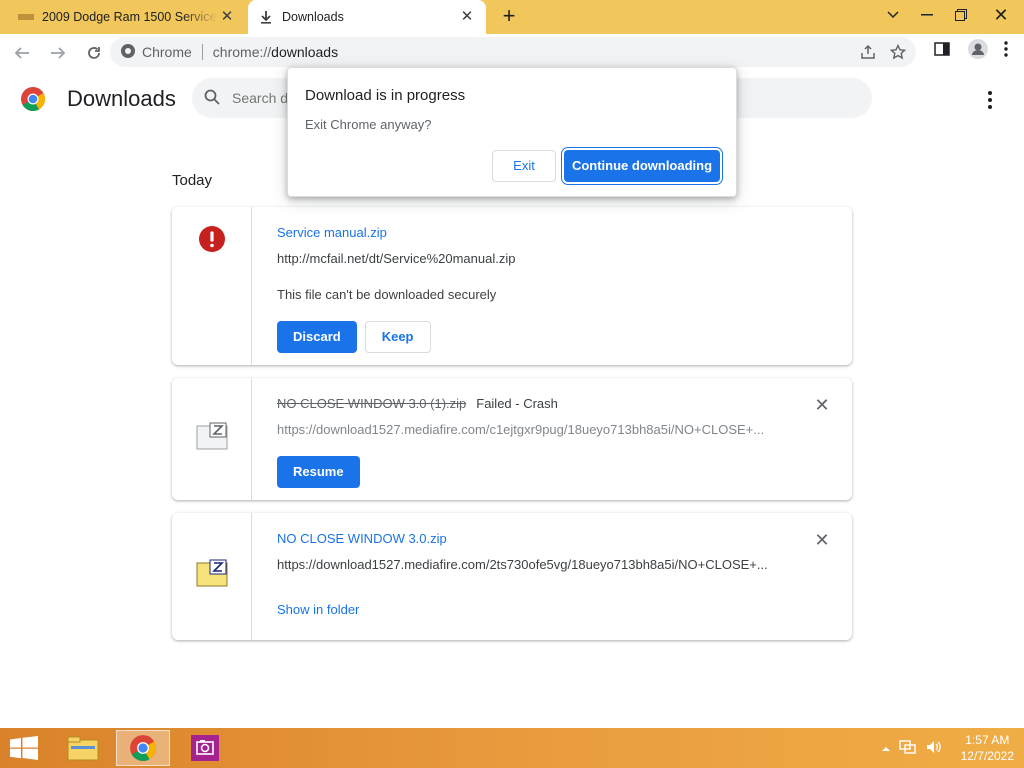  I want to click on tab-title: Downloads, so click(313, 17).